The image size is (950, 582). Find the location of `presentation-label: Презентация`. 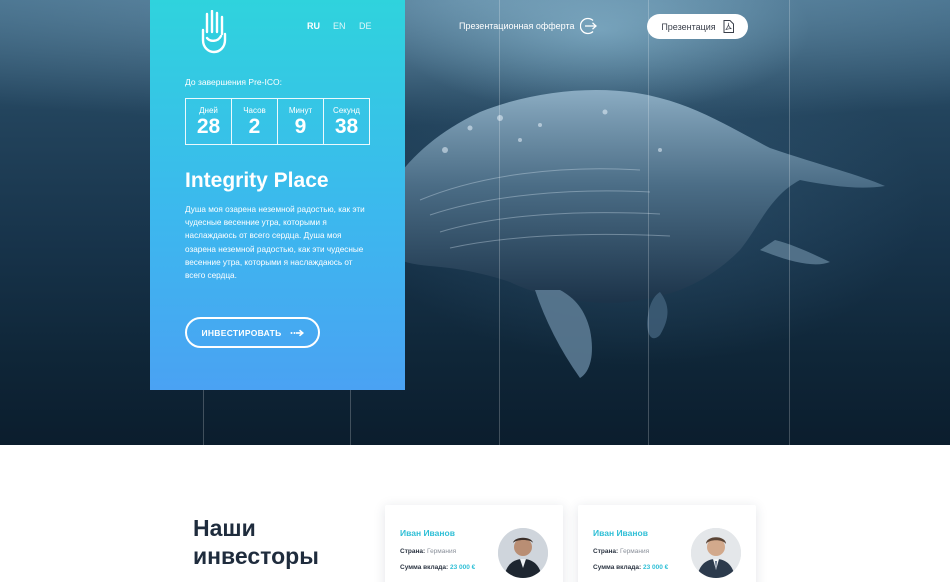

presentation-label: Презентация is located at coordinates (688, 26).